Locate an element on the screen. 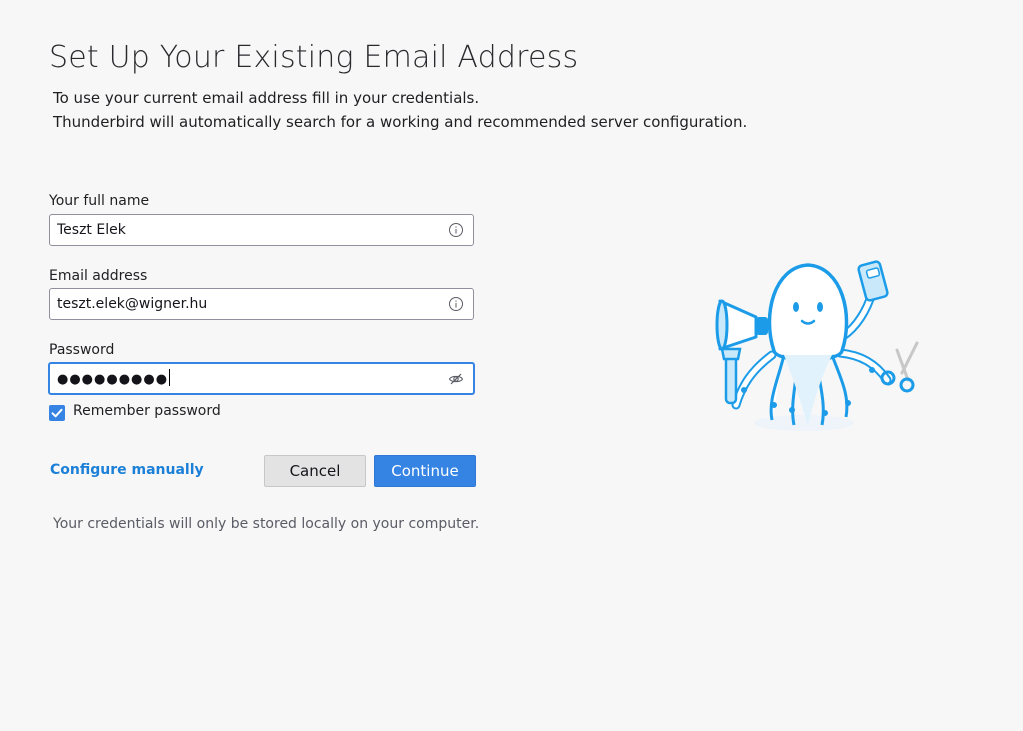  email-field-box is located at coordinates (261, 304).